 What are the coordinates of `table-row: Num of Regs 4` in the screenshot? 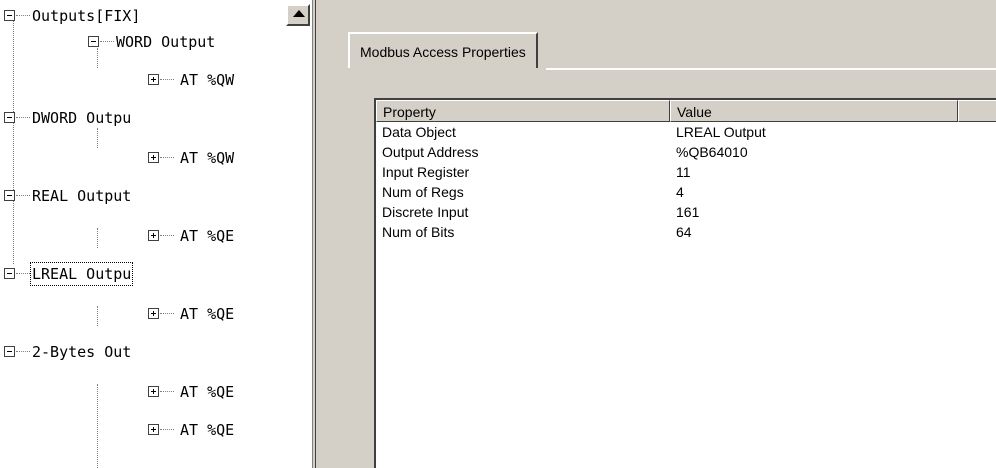 It's located at (686, 192).